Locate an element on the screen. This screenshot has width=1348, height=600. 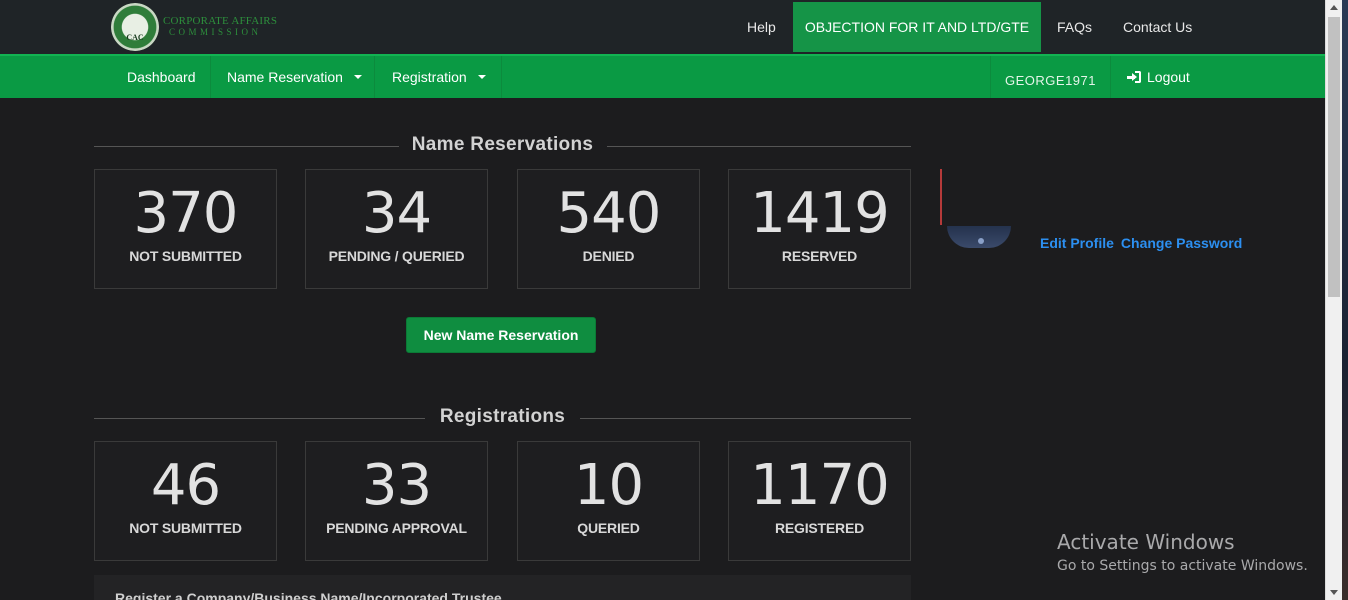
watermark-line2: Go to Settings to activate Windows. is located at coordinates (1182, 566).